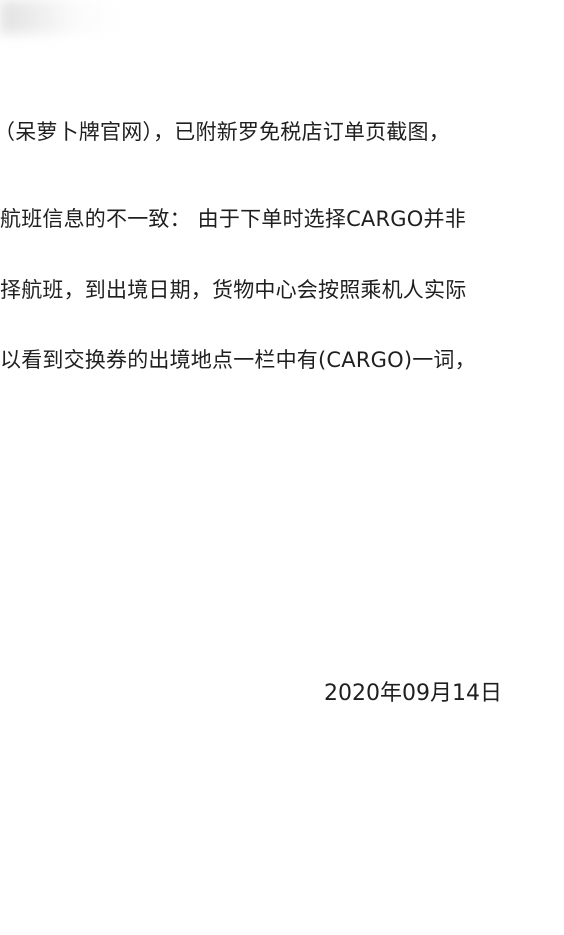 Image resolution: width=564 pixels, height=935 pixels. What do you see at coordinates (60, 17) in the screenshot?
I see `scan-shadow` at bounding box center [60, 17].